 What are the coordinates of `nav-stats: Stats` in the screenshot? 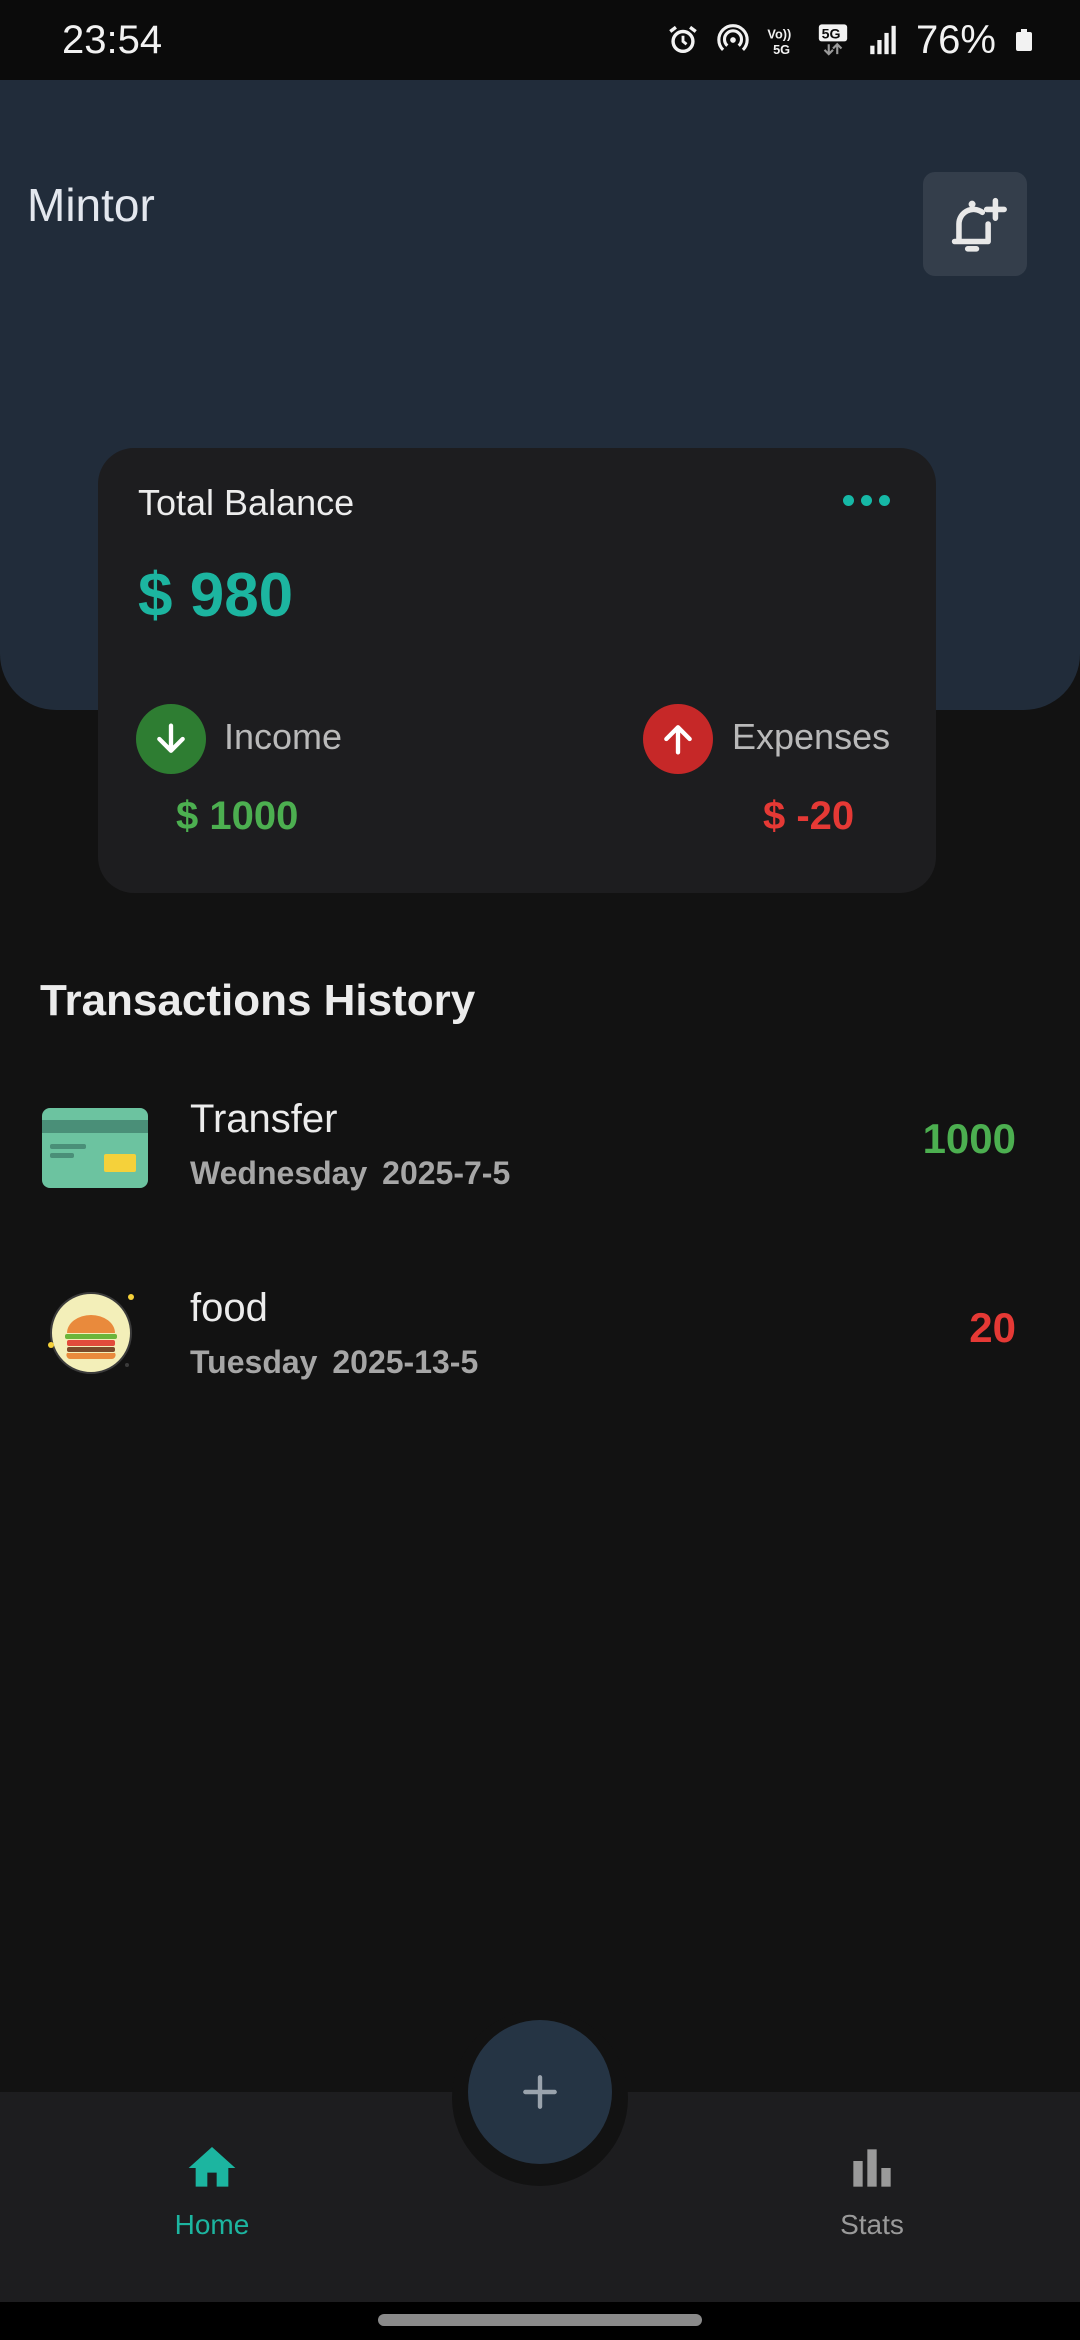 It's located at (872, 2190).